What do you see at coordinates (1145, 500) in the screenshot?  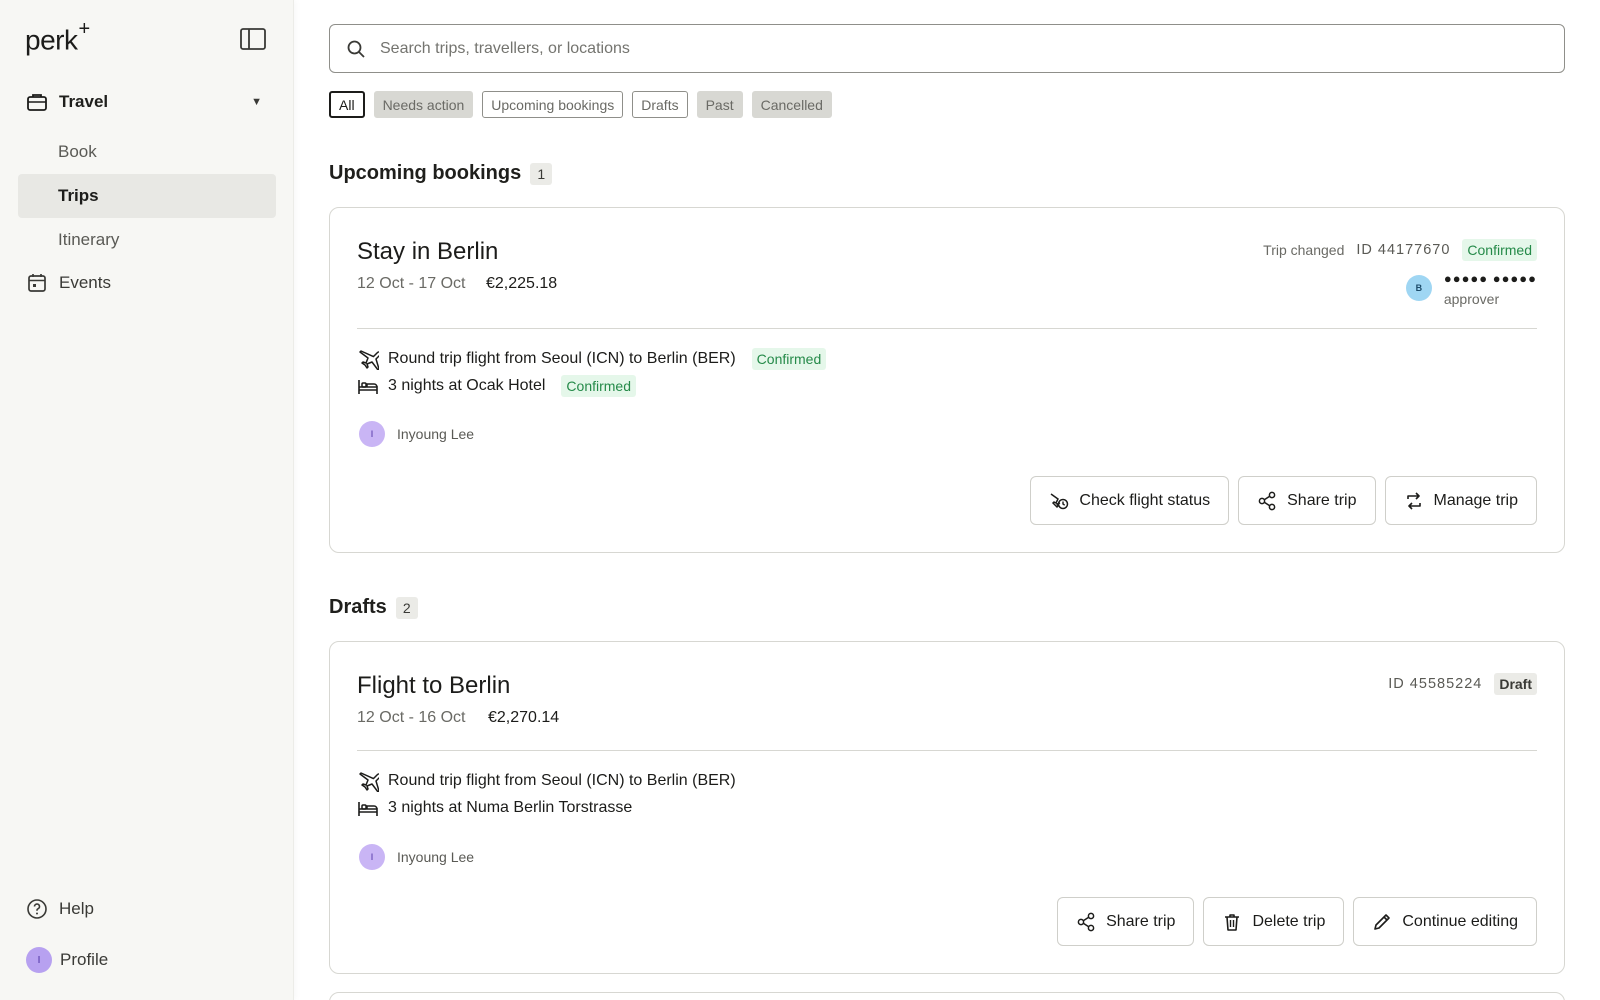 I see `check-flight-status-label: Check flight status` at bounding box center [1145, 500].